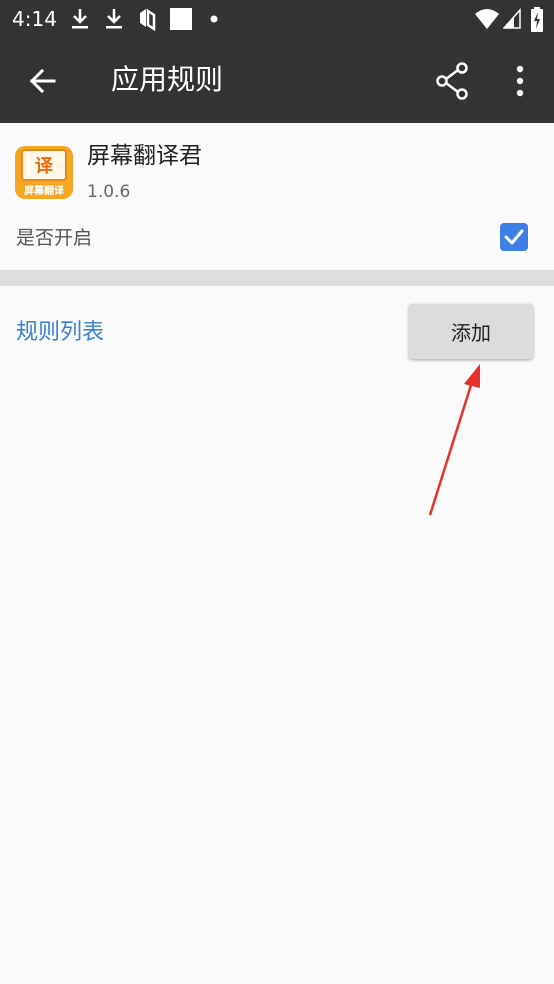 The width and height of the screenshot is (554, 984). What do you see at coordinates (54, 238) in the screenshot?
I see `enable-label: 是否开启` at bounding box center [54, 238].